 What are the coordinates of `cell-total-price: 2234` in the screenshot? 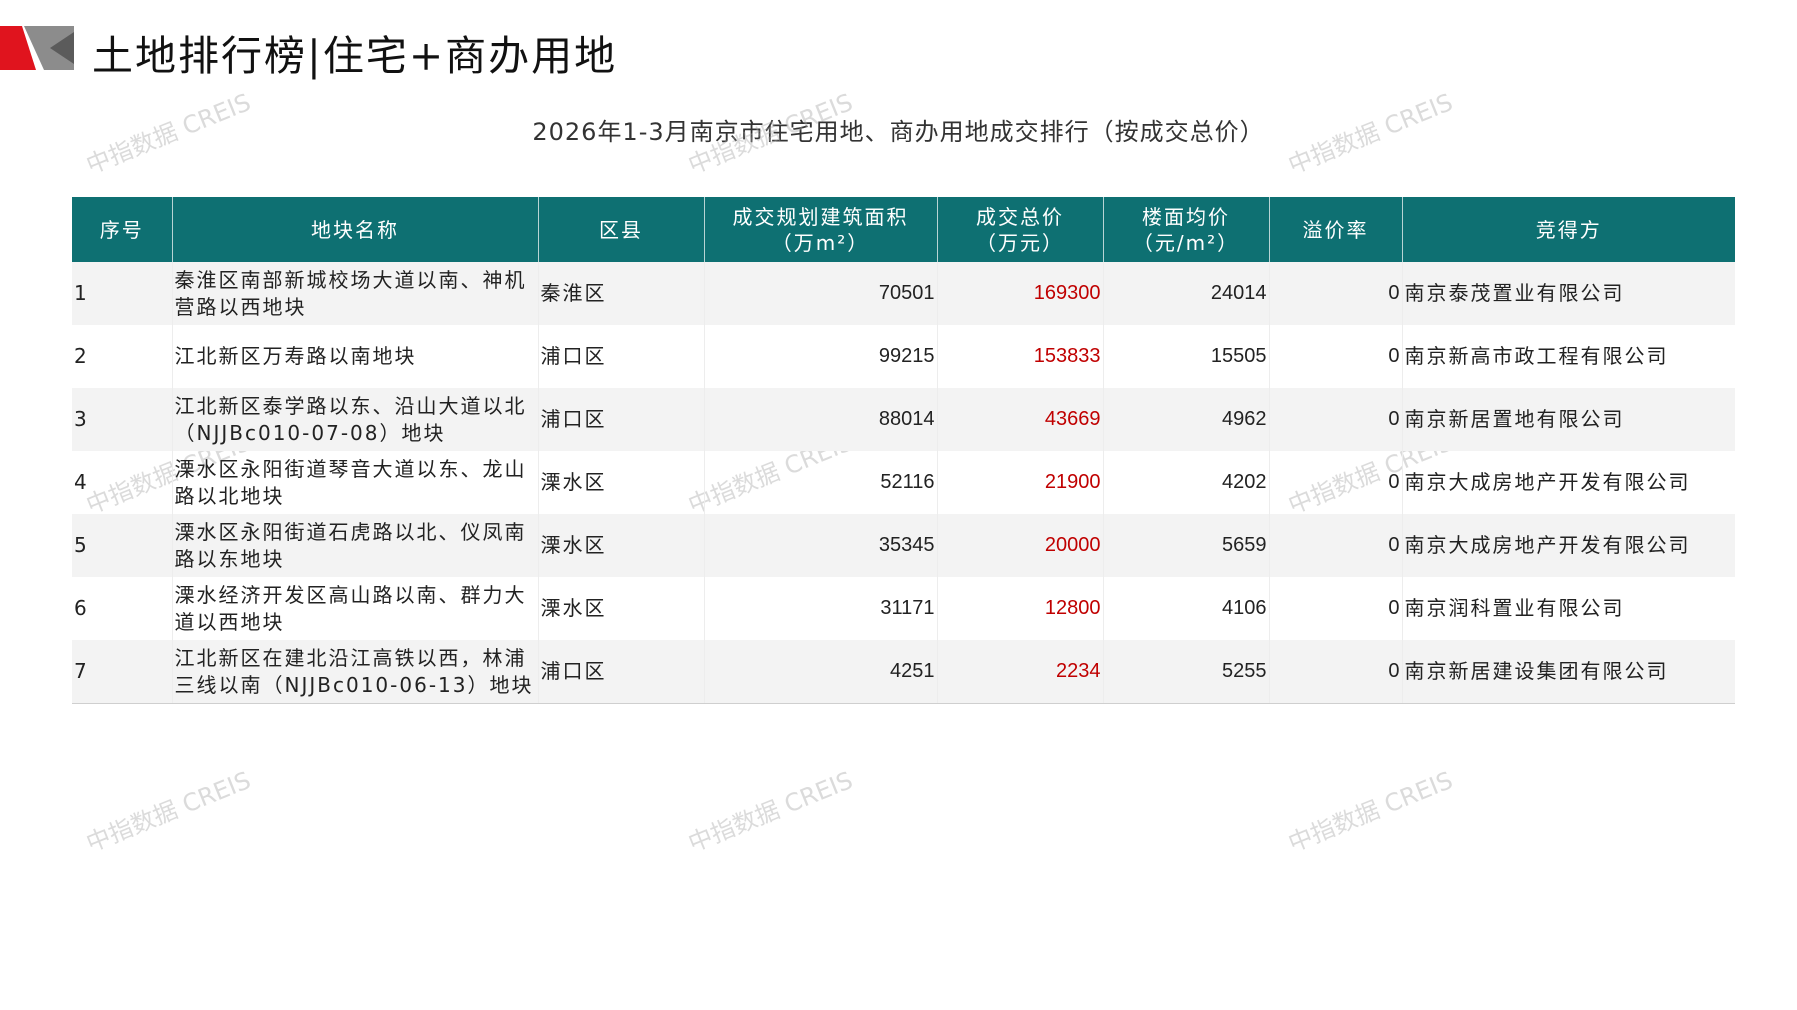 It's located at (1020, 672).